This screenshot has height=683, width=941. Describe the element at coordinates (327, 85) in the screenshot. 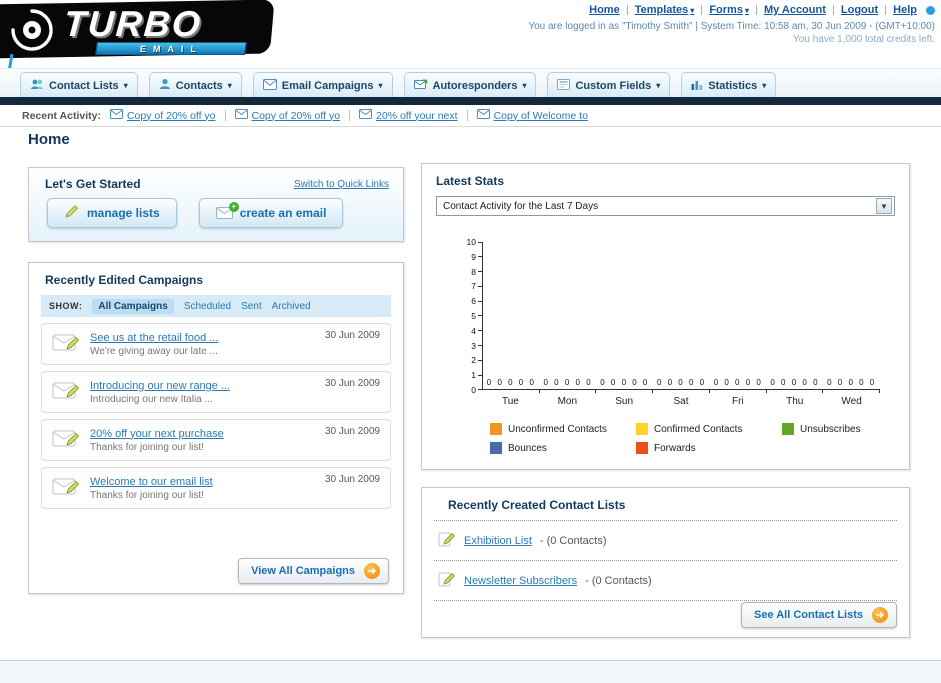

I see `tab-label: Email Campaigns` at that location.